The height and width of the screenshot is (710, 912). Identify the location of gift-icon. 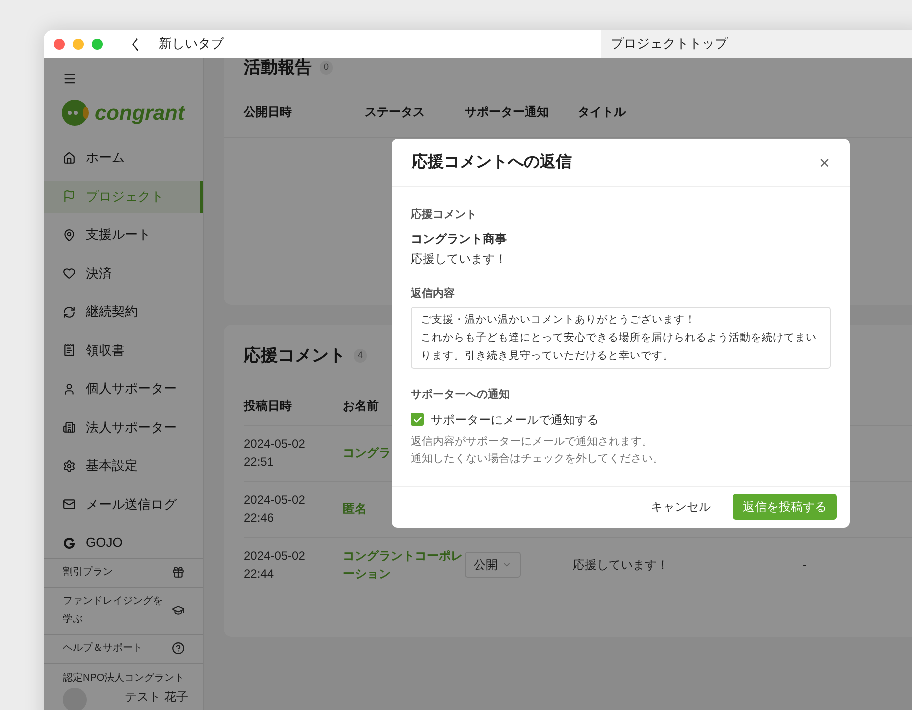
(178, 572).